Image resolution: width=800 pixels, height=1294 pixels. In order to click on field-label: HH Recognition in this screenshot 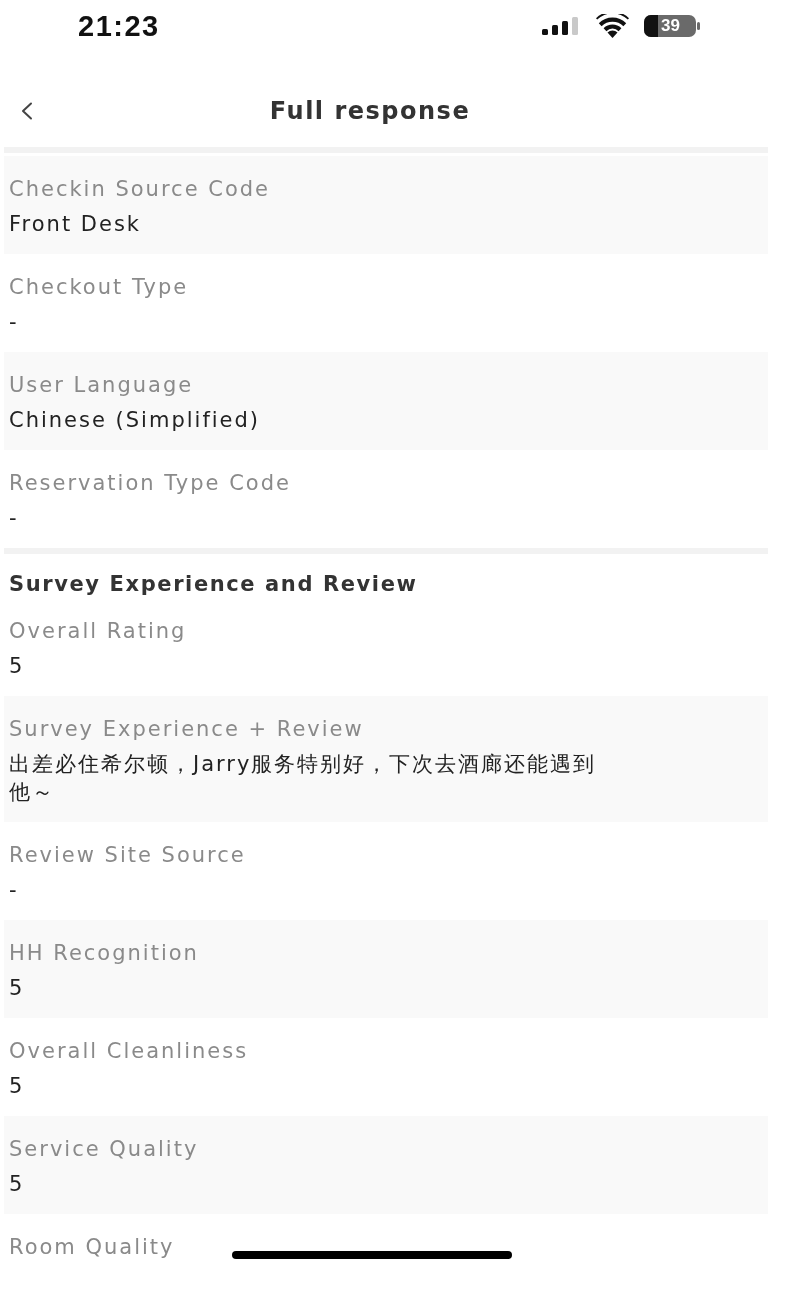, I will do `click(104, 953)`.